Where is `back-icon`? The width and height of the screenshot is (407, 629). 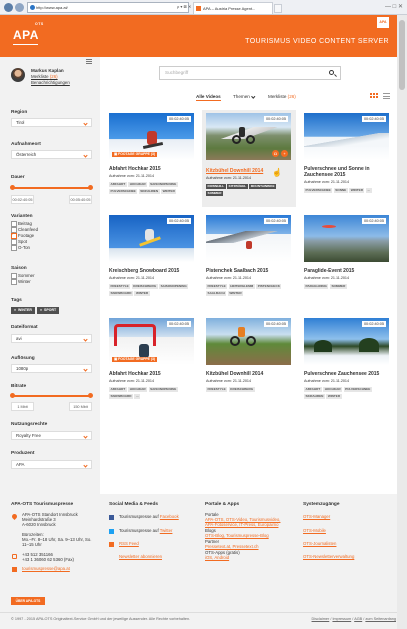 back-icon is located at coordinates (8, 7).